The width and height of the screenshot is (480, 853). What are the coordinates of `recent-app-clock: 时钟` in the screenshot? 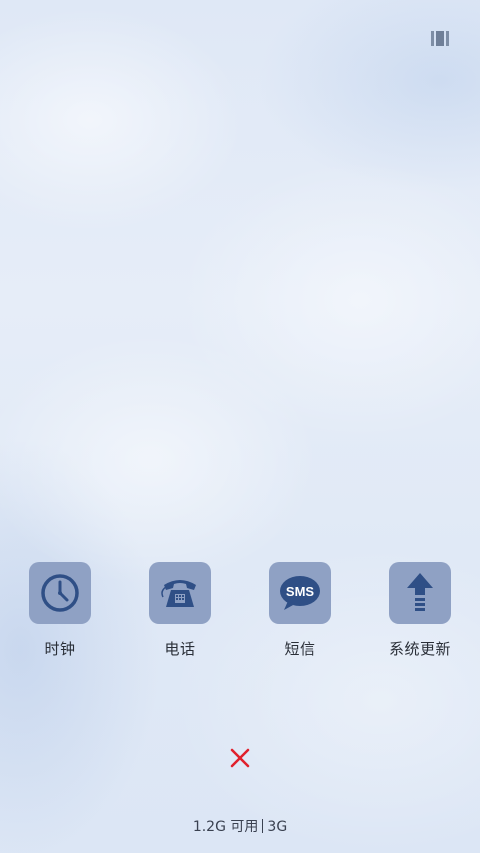 It's located at (60, 610).